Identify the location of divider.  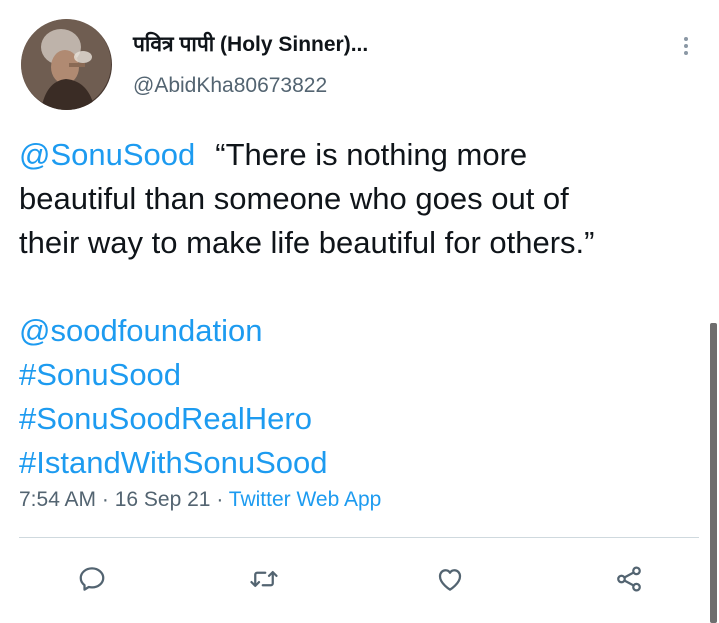
(359, 537).